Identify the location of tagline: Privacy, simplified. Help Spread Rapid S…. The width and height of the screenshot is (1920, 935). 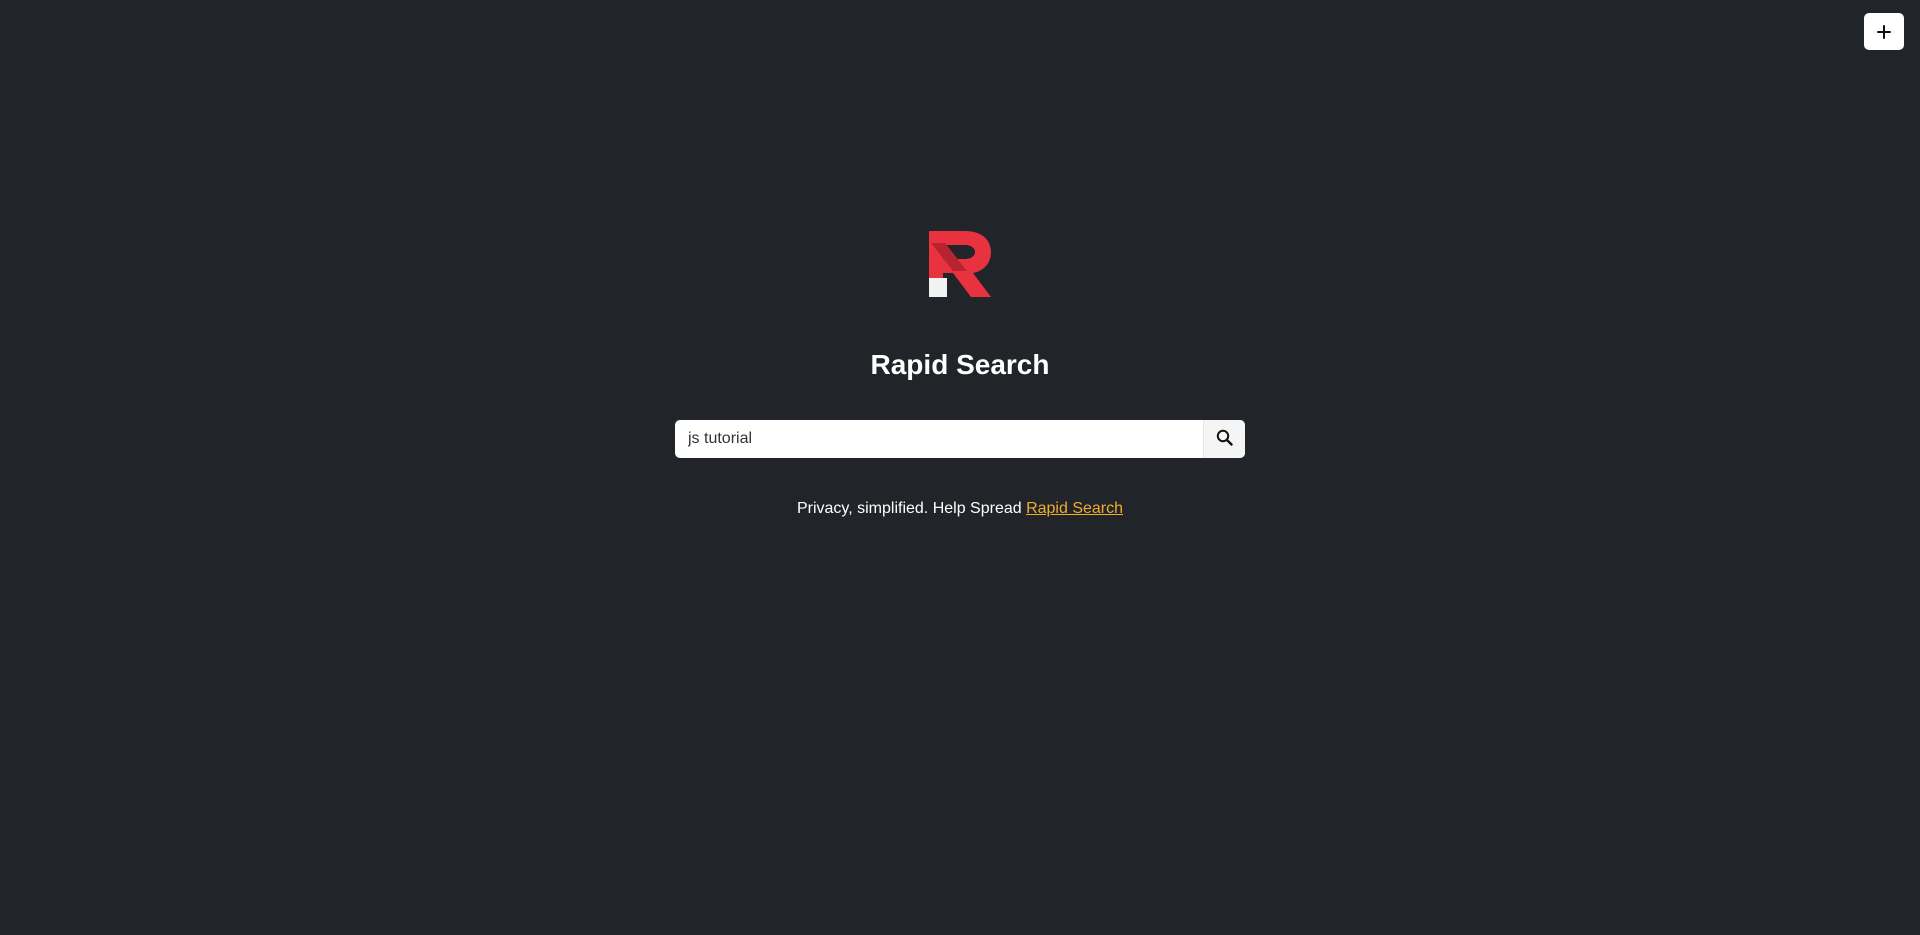
(960, 509).